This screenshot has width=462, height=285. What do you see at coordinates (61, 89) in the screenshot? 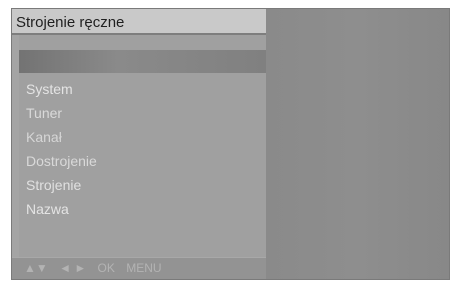
I see `menu-item-system: System` at bounding box center [61, 89].